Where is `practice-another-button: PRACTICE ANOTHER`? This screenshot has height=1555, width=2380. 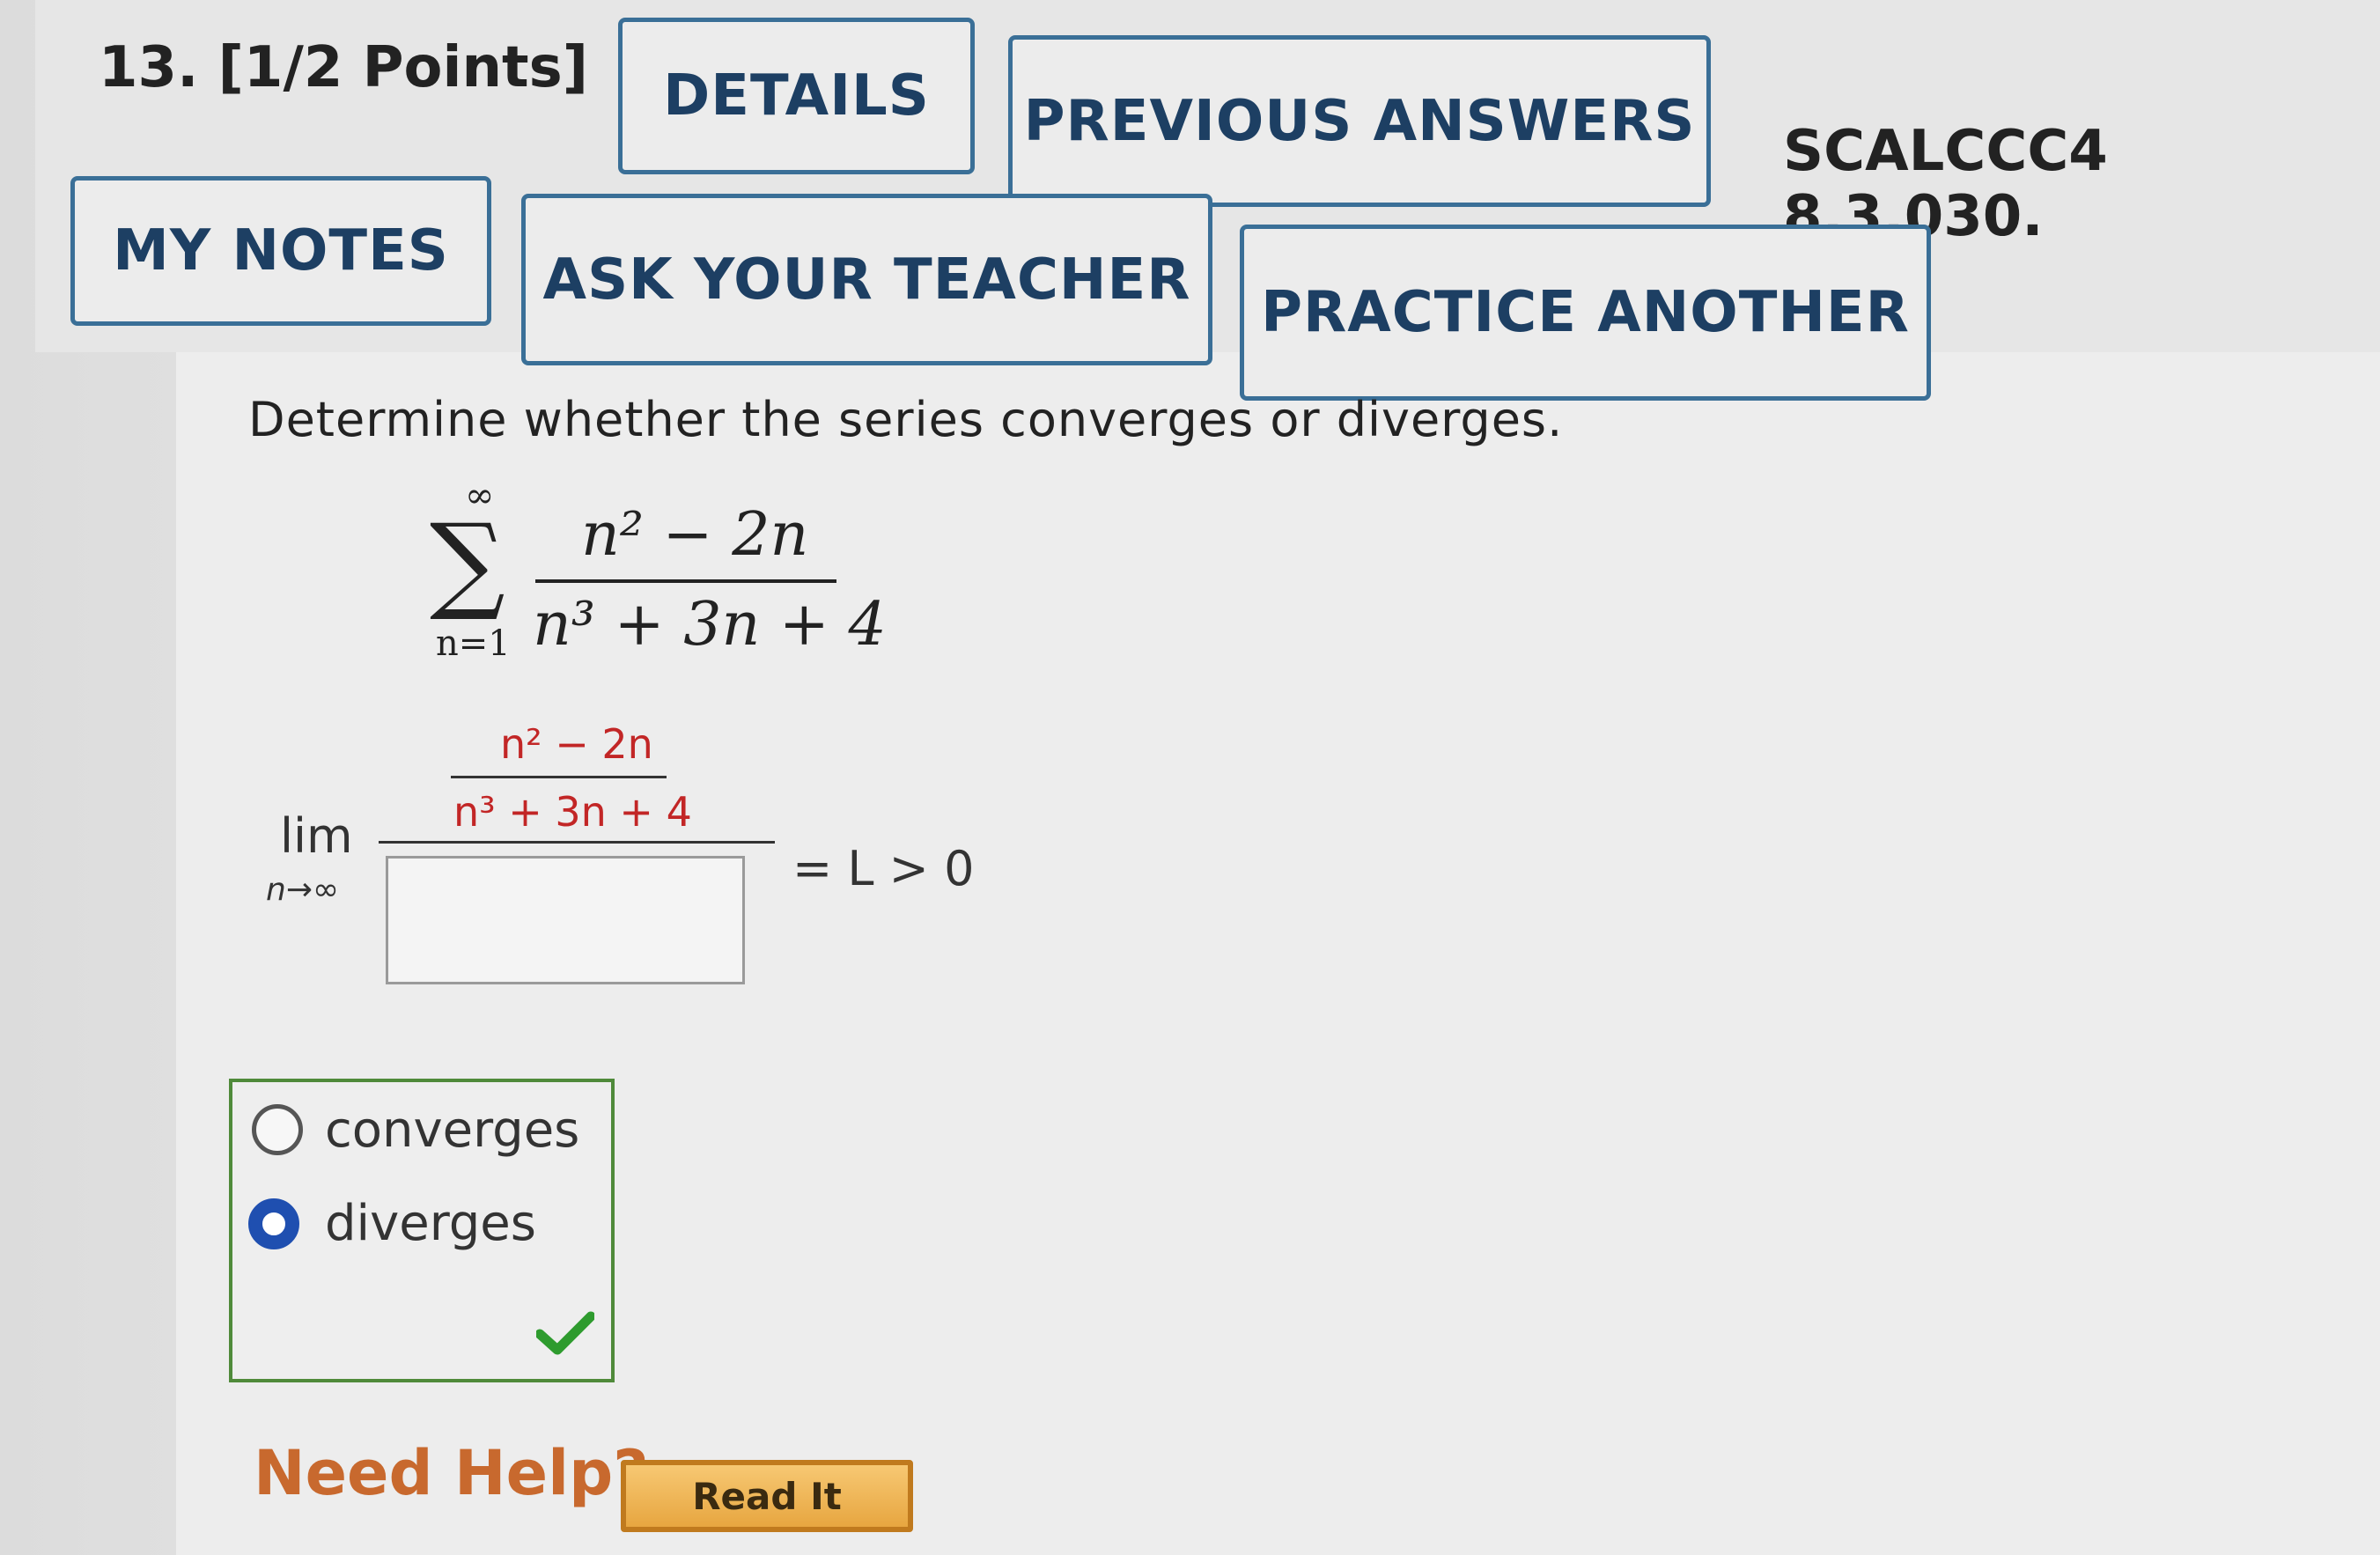 practice-another-button: PRACTICE ANOTHER is located at coordinates (1585, 313).